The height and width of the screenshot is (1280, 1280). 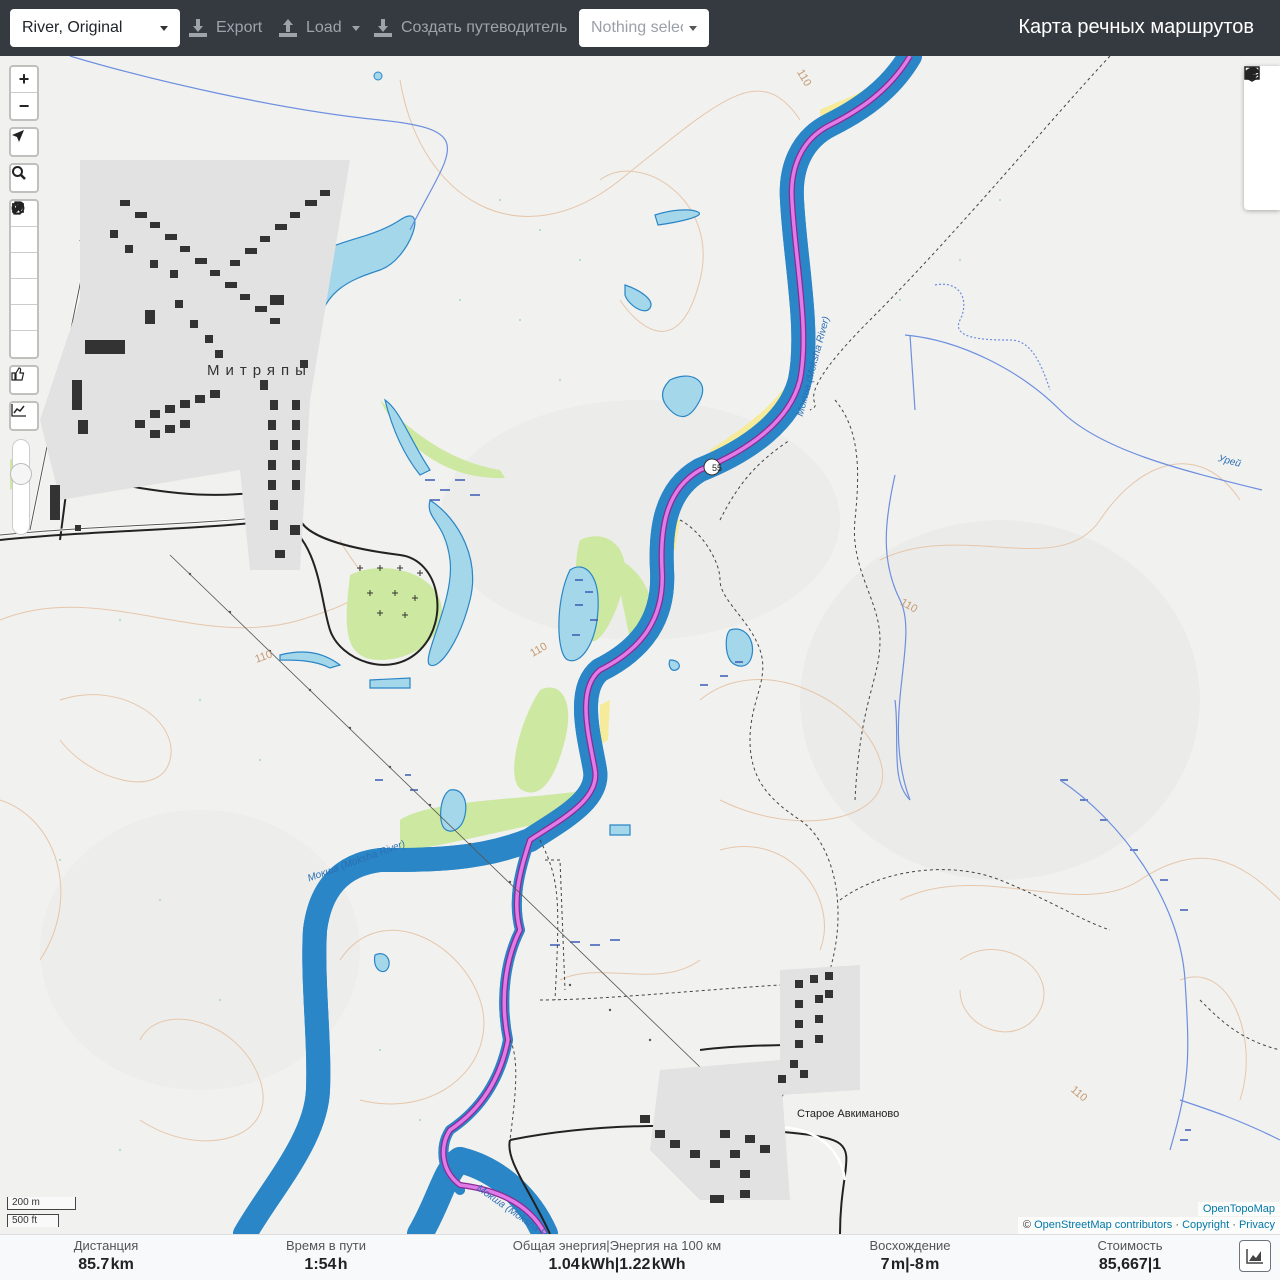 I want to click on elevation-button, so click(x=24, y=416).